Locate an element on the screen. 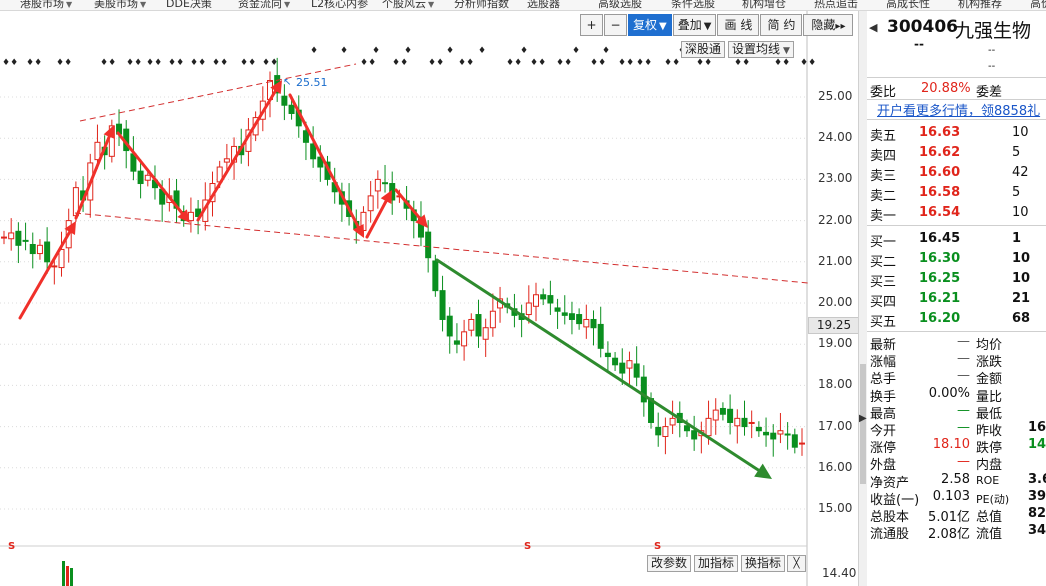 The width and height of the screenshot is (1046, 586). menu-item: 个股风云 ▼ is located at coordinates (408, 5).